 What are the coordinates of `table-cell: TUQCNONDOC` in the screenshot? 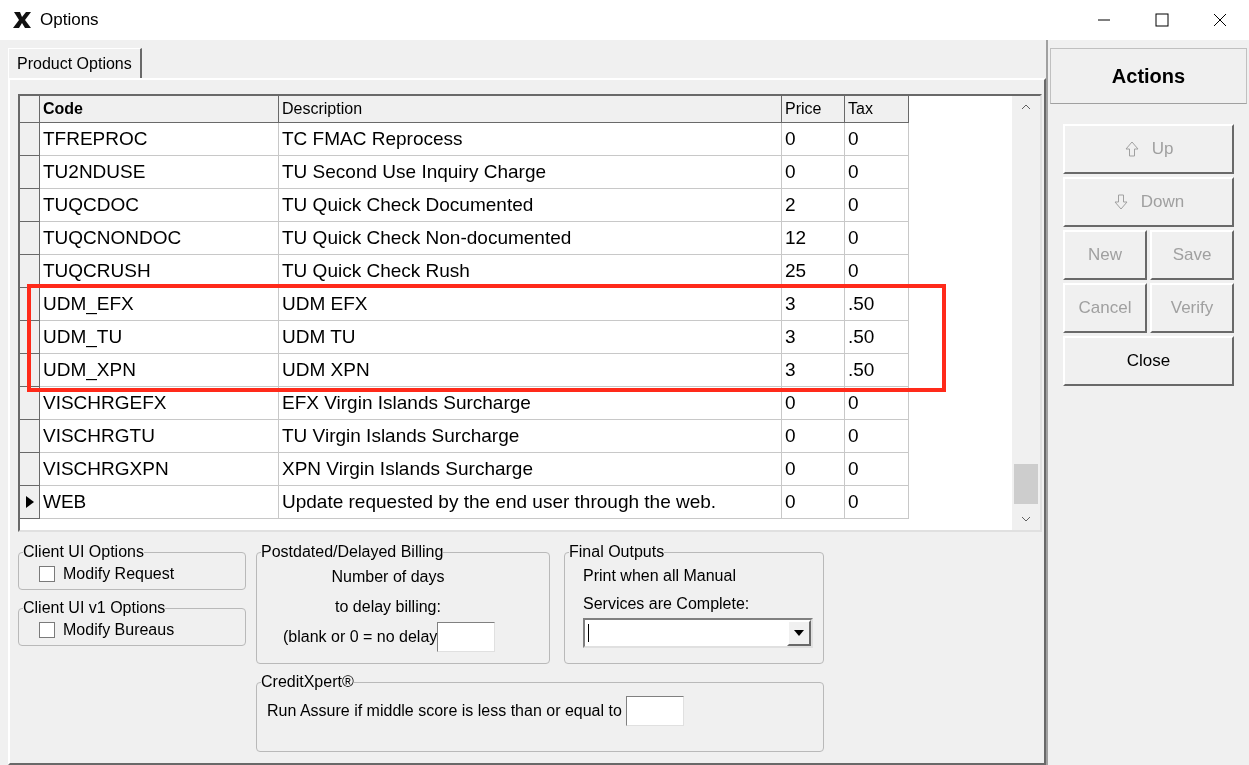 It's located at (159, 238).